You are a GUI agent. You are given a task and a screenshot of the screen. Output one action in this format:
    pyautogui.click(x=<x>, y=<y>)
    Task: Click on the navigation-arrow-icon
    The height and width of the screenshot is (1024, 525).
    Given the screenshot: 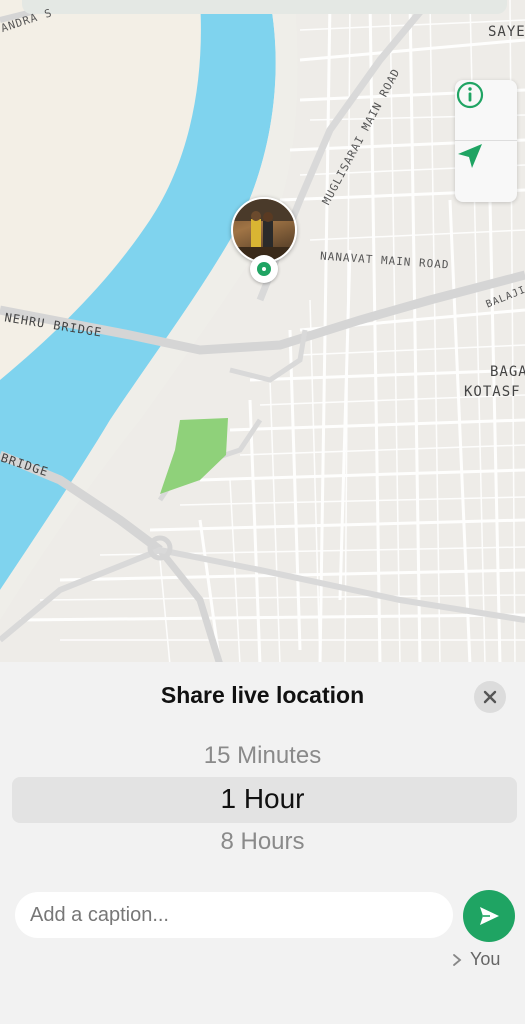 What is the action you would take?
    pyautogui.click(x=470, y=156)
    